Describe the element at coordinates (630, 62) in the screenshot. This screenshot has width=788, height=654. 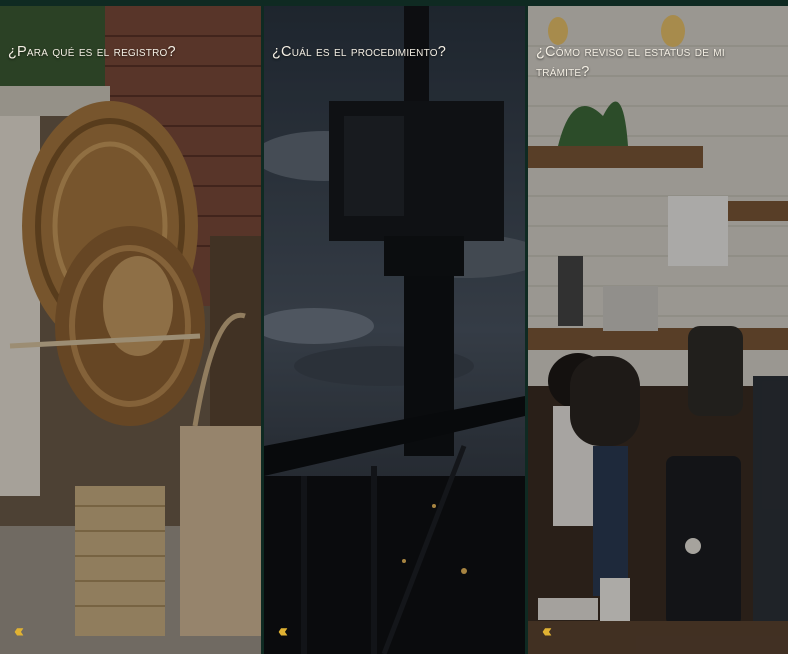
I see `card-title: ¿Cómo reviso el estatus de mi trámite?` at that location.